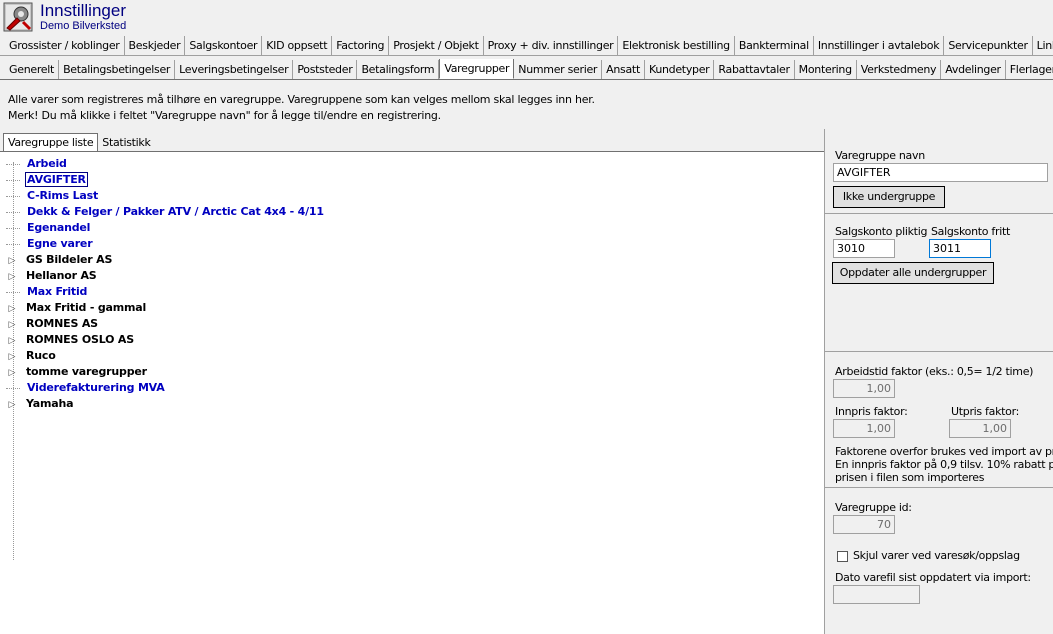  I want to click on tab-rabattavtaler: Rabattavtaler, so click(754, 69).